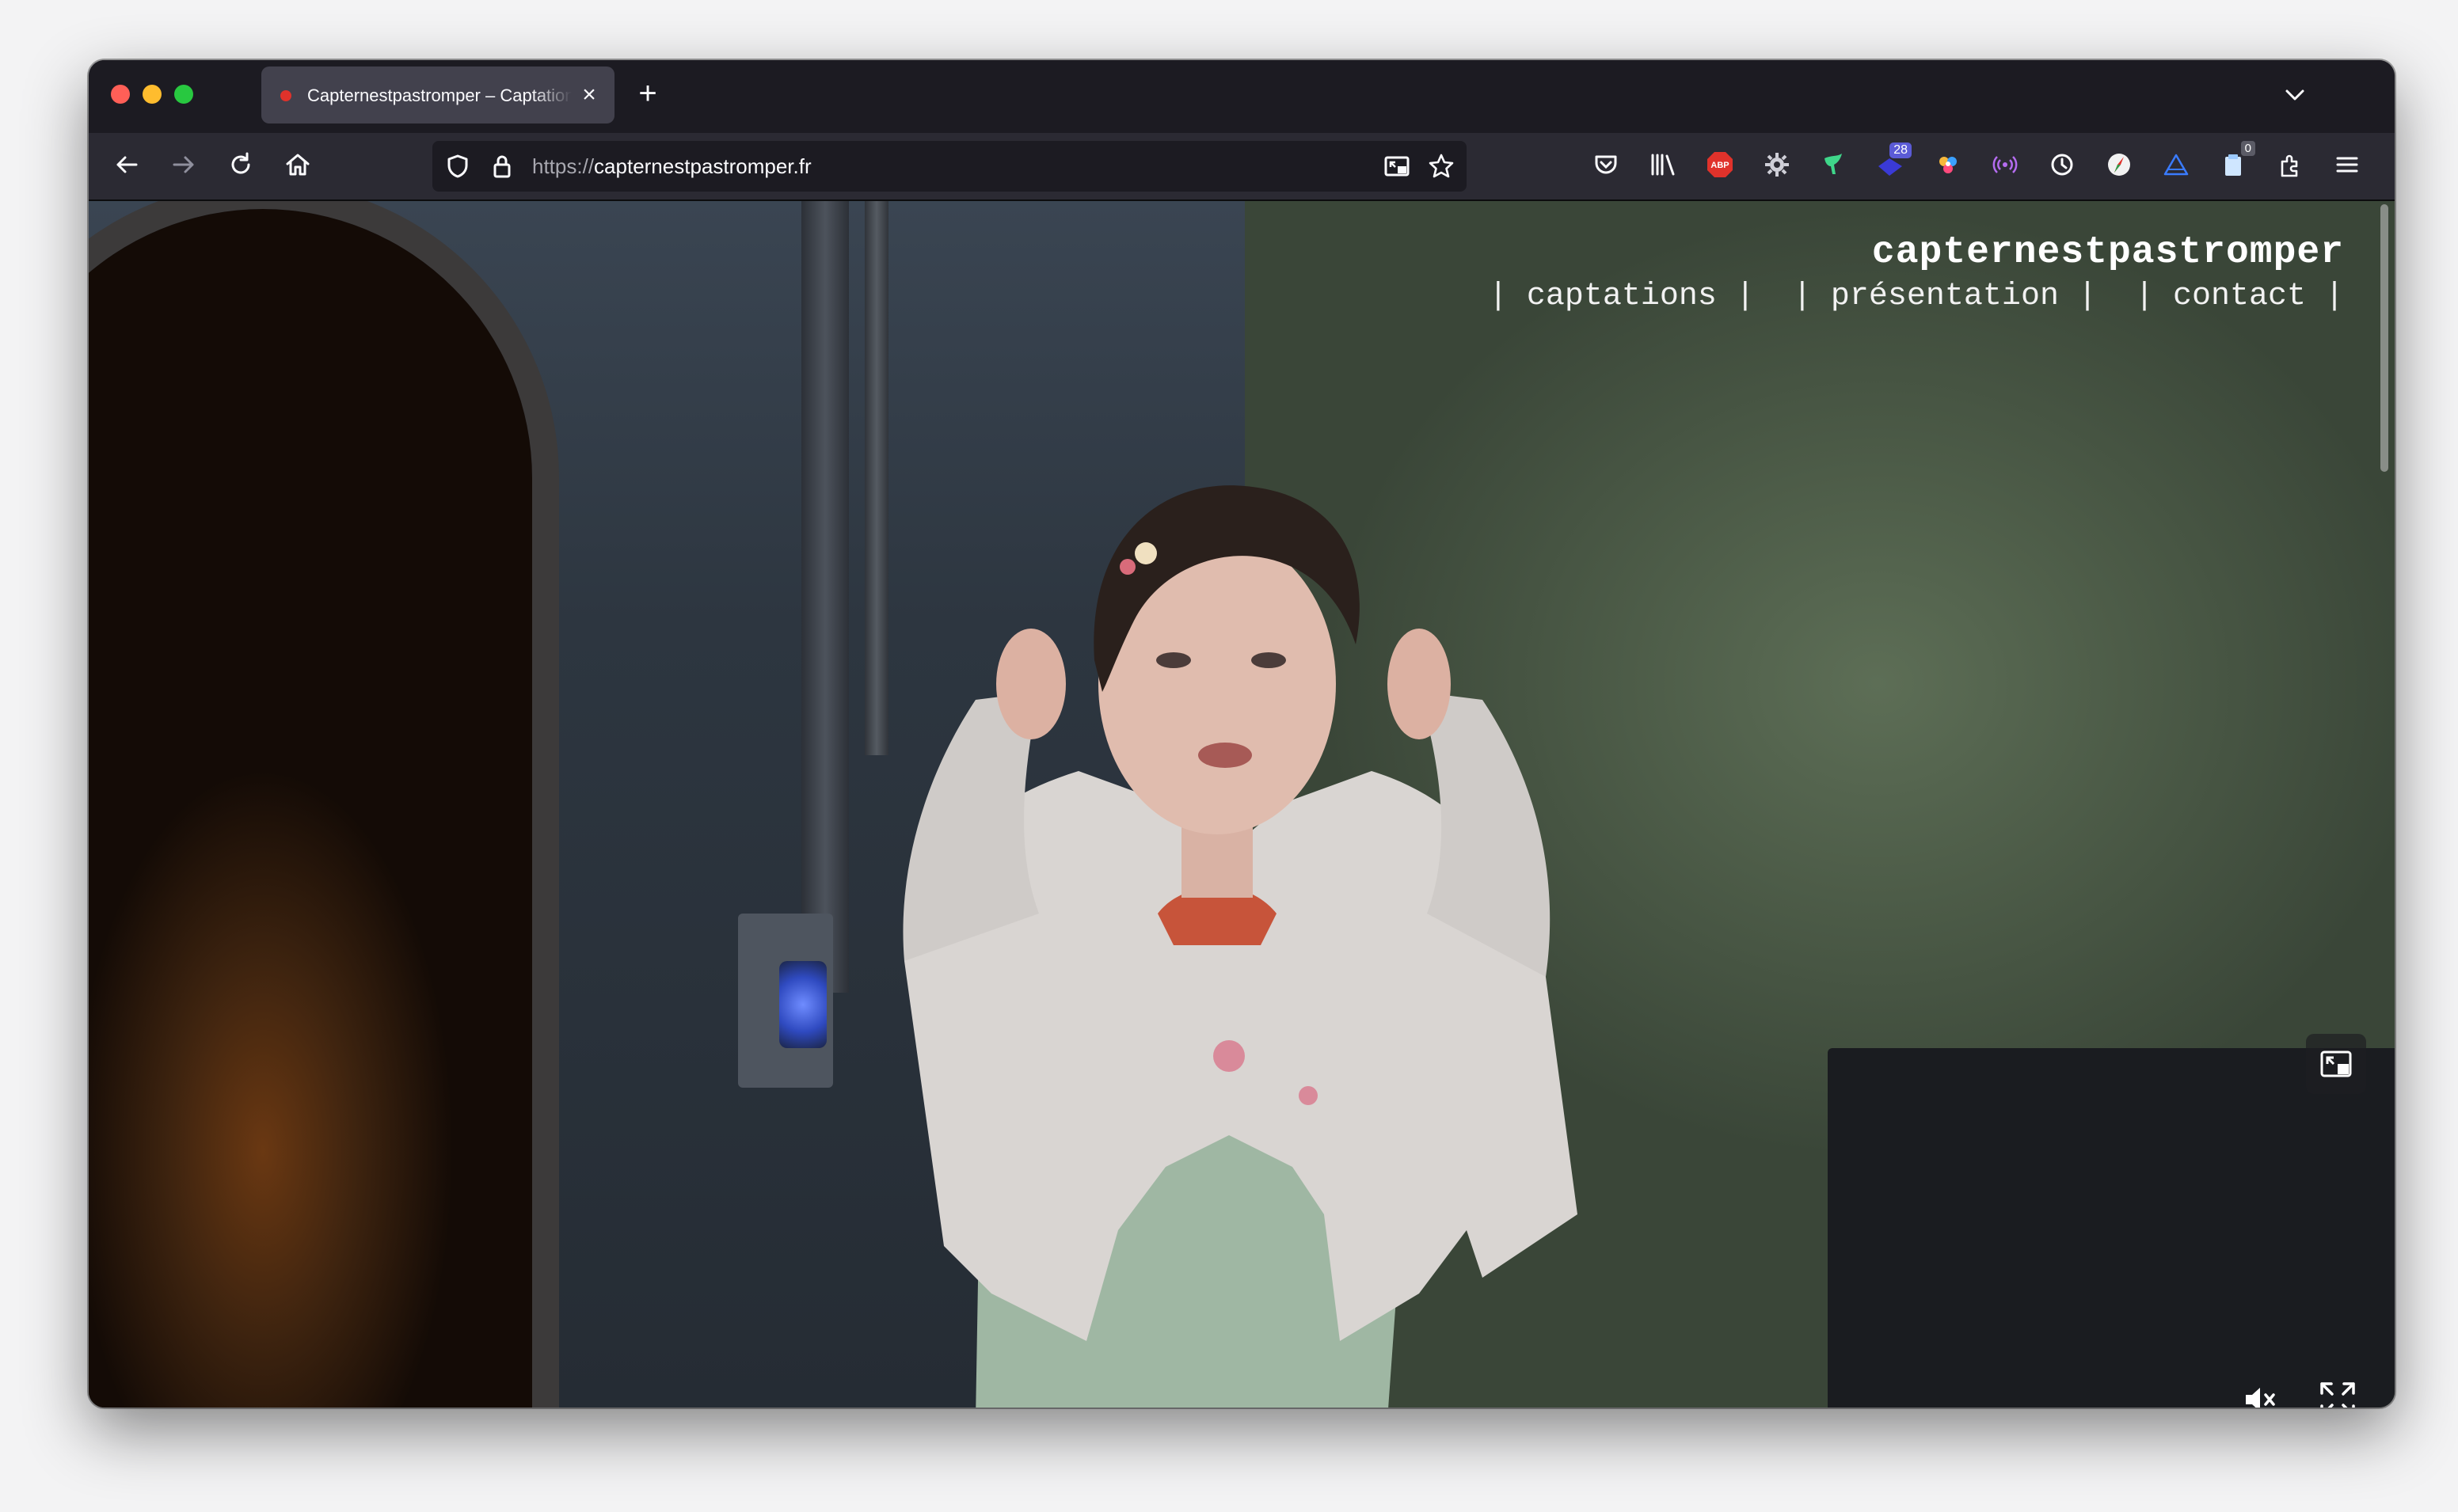  What do you see at coordinates (1945, 296) in the screenshot?
I see `nav-presentation: | présentation |` at bounding box center [1945, 296].